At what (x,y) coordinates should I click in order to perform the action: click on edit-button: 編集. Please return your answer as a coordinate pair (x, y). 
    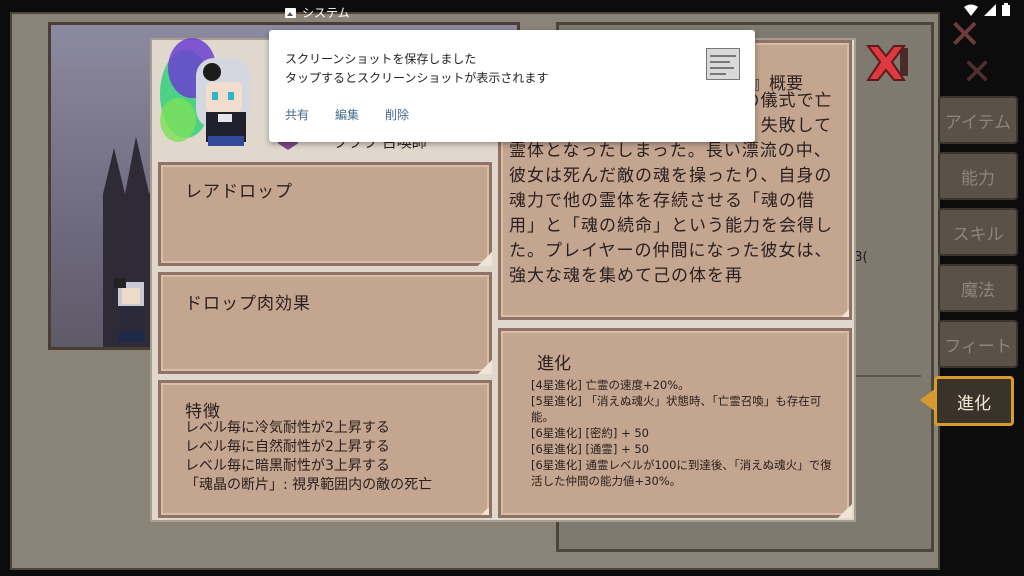
    Looking at the image, I should click on (347, 114).